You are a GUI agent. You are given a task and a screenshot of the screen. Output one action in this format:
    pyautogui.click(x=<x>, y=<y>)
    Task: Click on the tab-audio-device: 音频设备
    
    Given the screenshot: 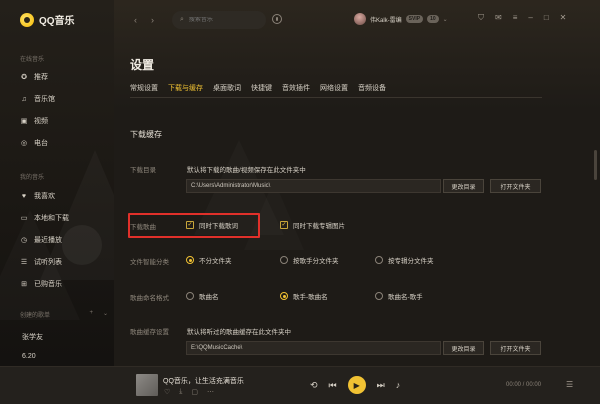 What is the action you would take?
    pyautogui.click(x=372, y=90)
    